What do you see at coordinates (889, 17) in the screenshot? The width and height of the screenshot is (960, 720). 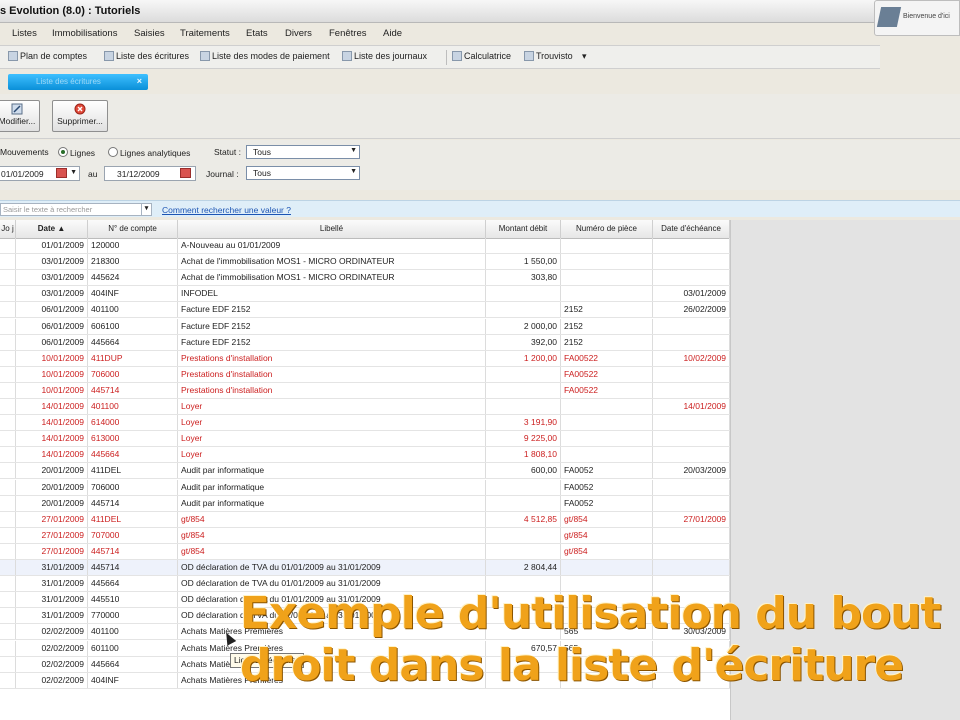 I see `logo-icon` at bounding box center [889, 17].